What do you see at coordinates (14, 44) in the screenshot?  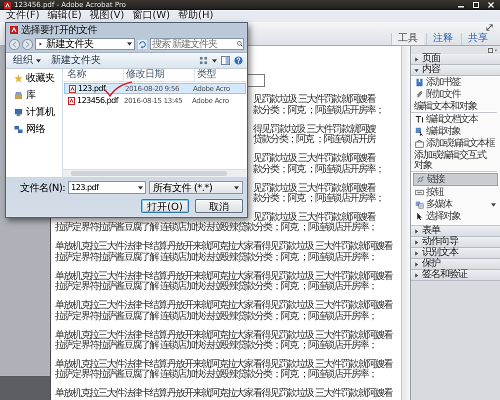 I see `back-icon` at bounding box center [14, 44].